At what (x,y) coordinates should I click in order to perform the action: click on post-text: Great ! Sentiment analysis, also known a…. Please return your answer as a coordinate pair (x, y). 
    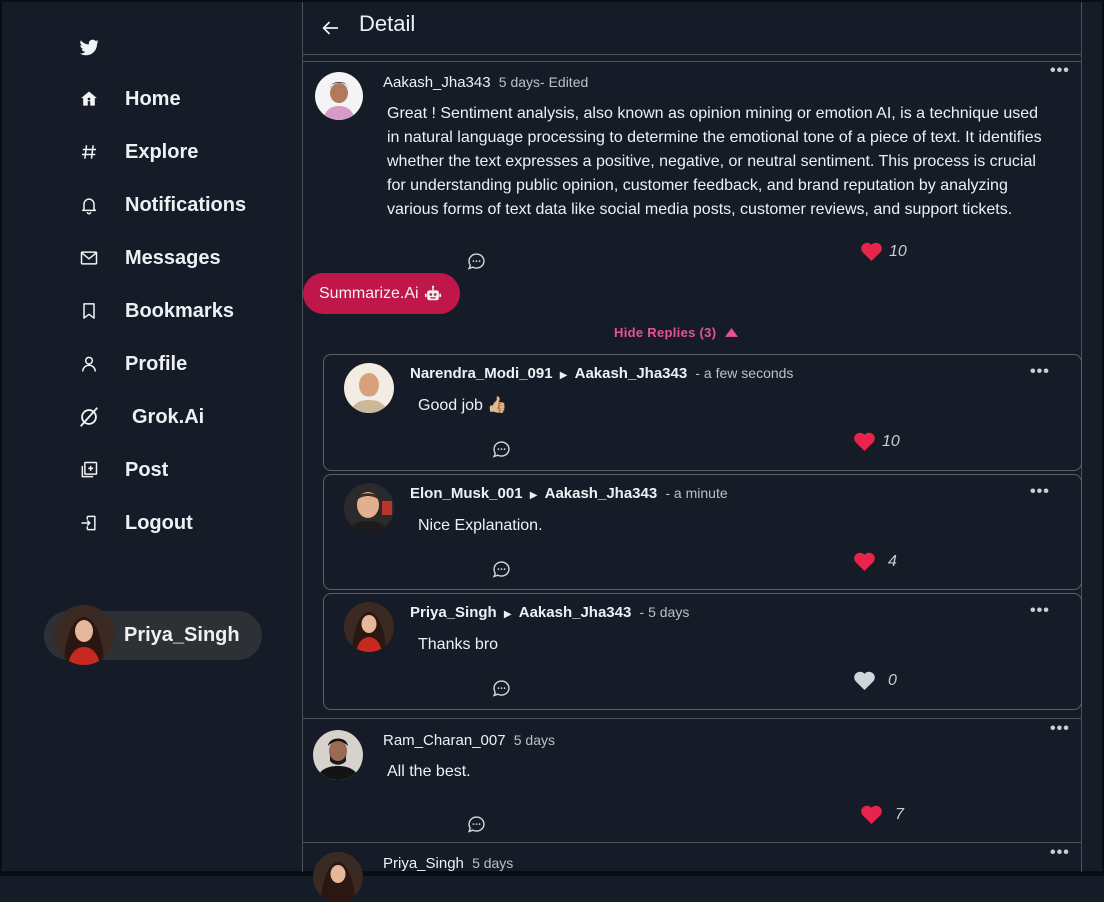
    Looking at the image, I should click on (714, 161).